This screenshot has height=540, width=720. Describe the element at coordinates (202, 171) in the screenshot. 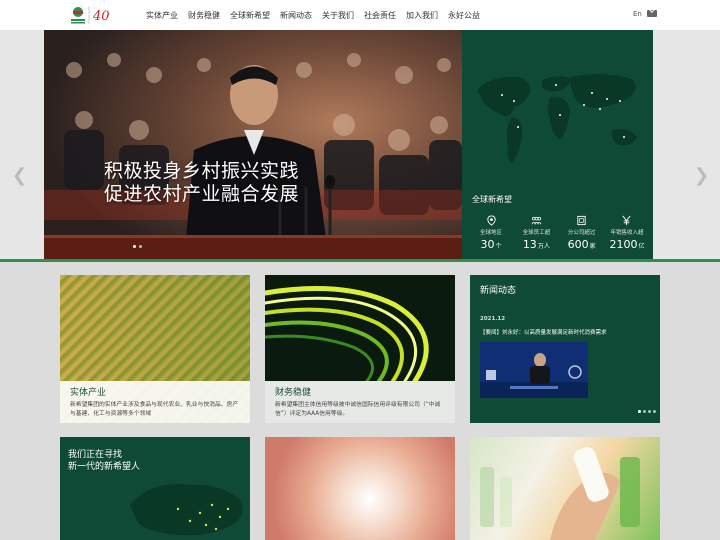

I see `hero-title-line1: 积极投身乡村振兴实践` at that location.